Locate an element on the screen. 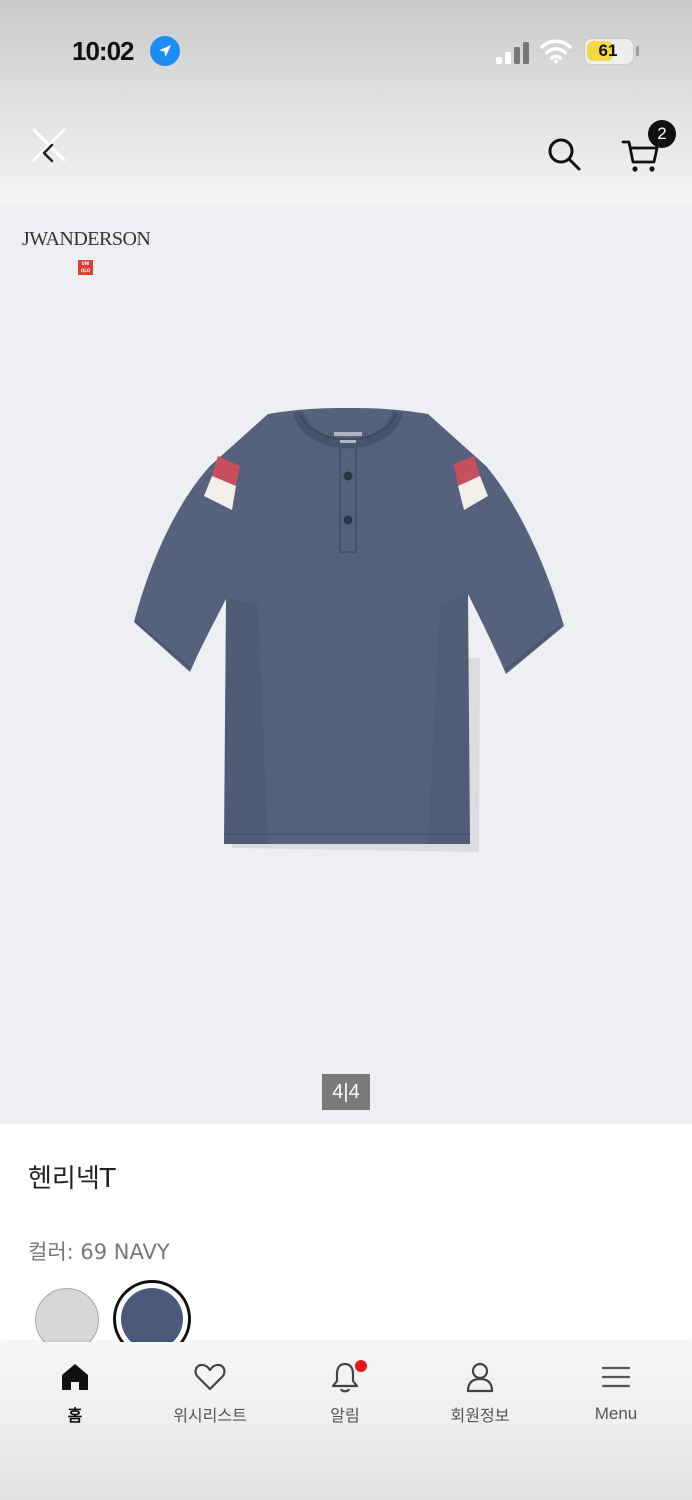  status-bar: 10:02 61 is located at coordinates (346, 50).